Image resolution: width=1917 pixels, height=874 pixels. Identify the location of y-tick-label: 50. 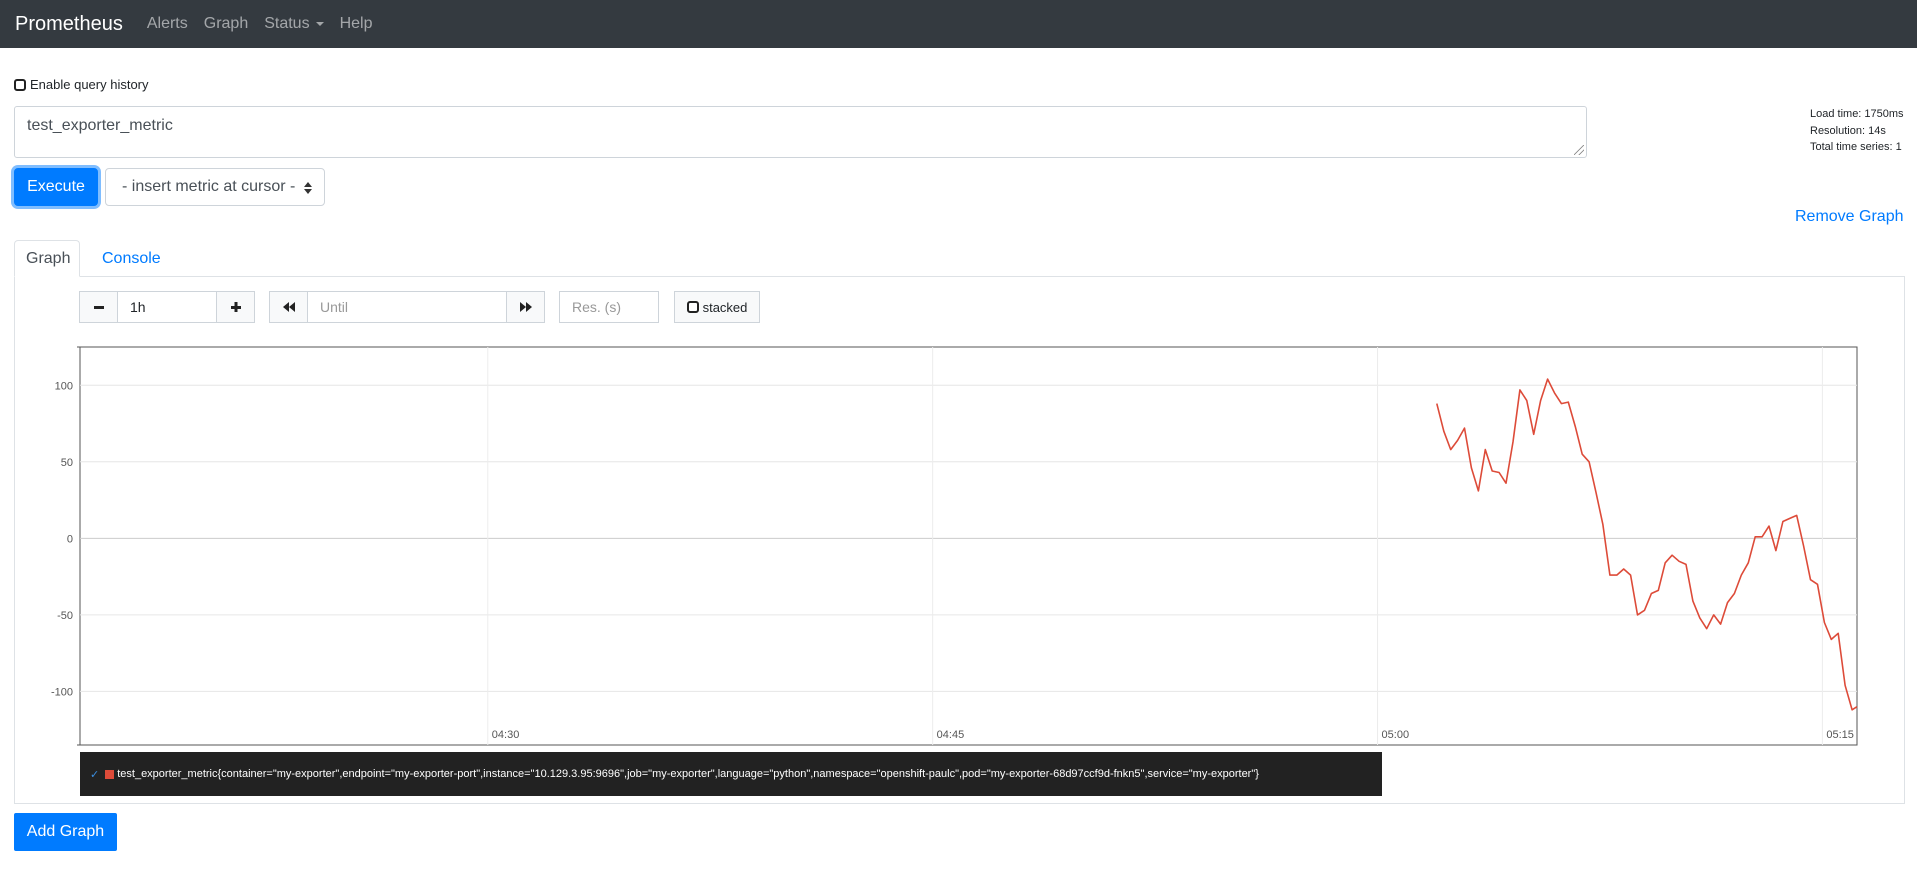
(67, 463).